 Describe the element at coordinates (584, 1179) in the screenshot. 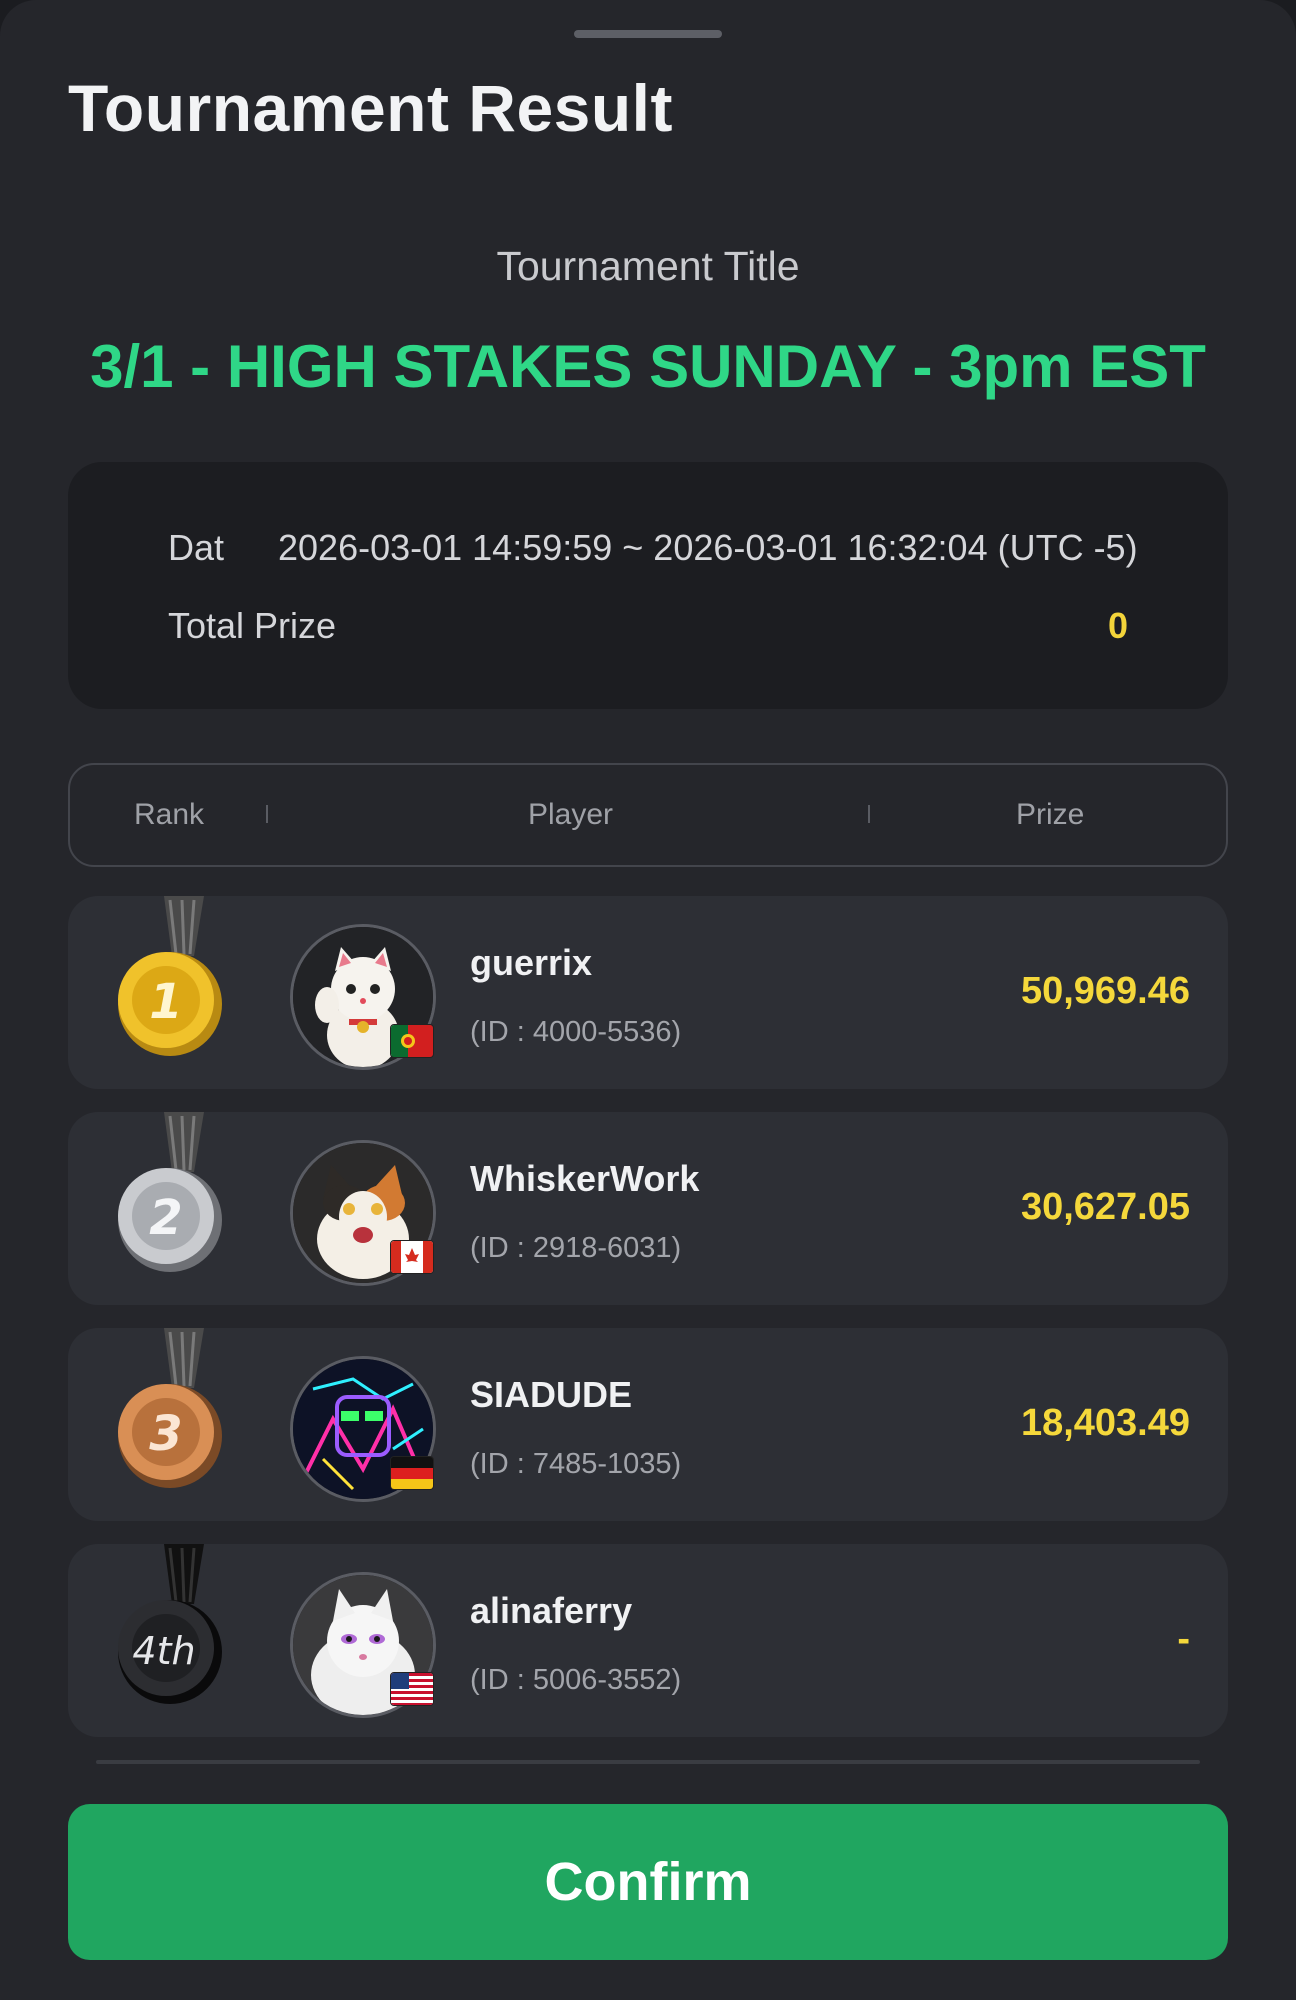

I see `player-name: WhiskerWork` at that location.